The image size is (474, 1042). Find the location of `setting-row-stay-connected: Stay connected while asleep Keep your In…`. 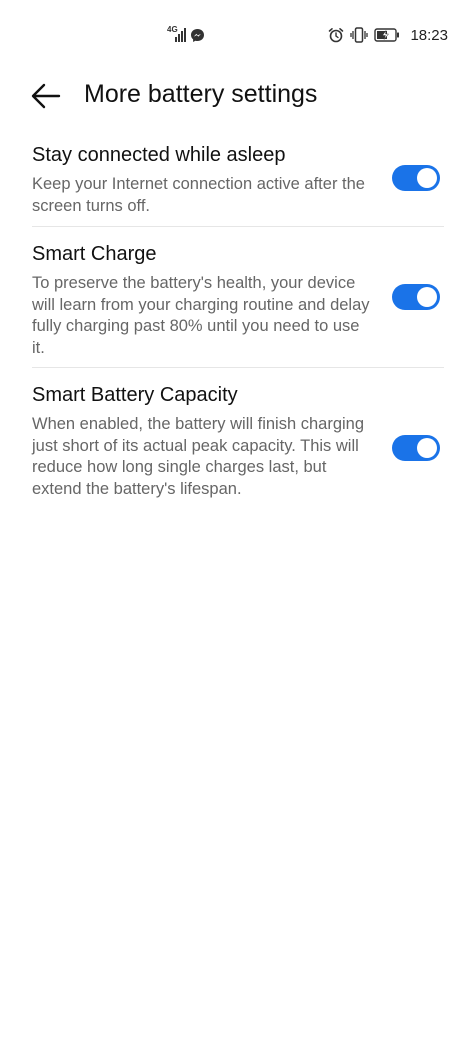

setting-row-stay-connected: Stay connected while asleep Keep your In… is located at coordinates (237, 183).